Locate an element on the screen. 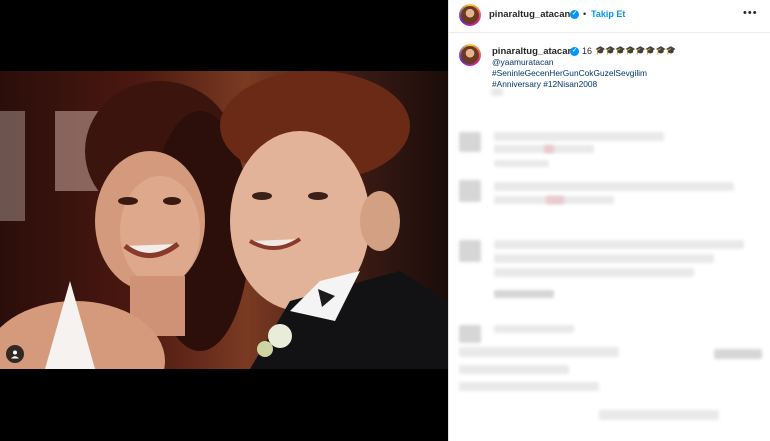 The height and width of the screenshot is (441, 770). caption-avatar is located at coordinates (470, 55).